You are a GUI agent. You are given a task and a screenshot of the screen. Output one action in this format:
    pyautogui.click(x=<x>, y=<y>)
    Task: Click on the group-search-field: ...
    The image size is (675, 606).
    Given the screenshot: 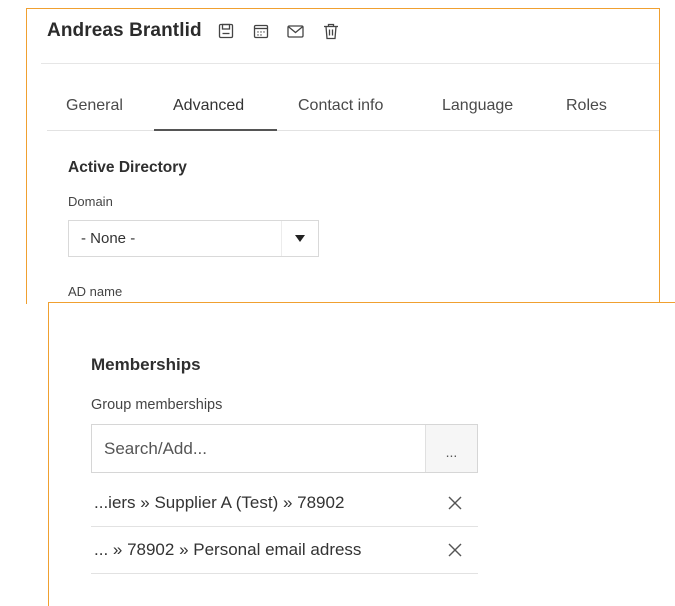 What is the action you would take?
    pyautogui.click(x=284, y=448)
    